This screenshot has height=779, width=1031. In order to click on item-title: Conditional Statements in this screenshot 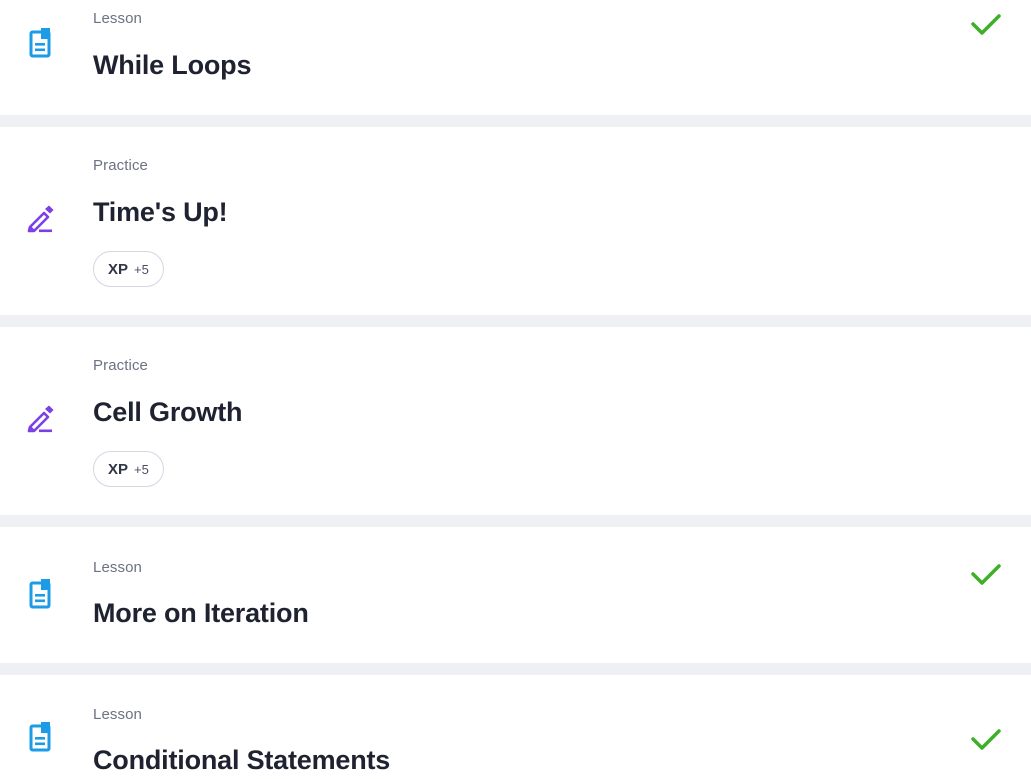, I will do `click(241, 760)`.